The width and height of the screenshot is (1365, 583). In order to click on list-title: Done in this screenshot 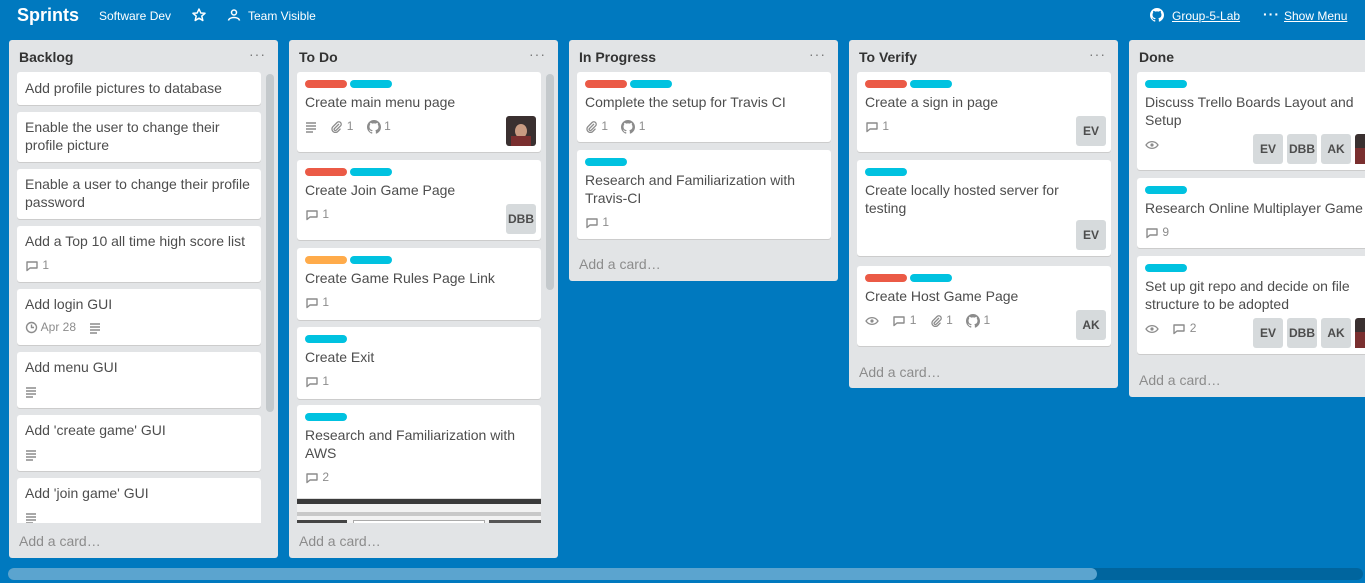, I will do `click(1156, 57)`.